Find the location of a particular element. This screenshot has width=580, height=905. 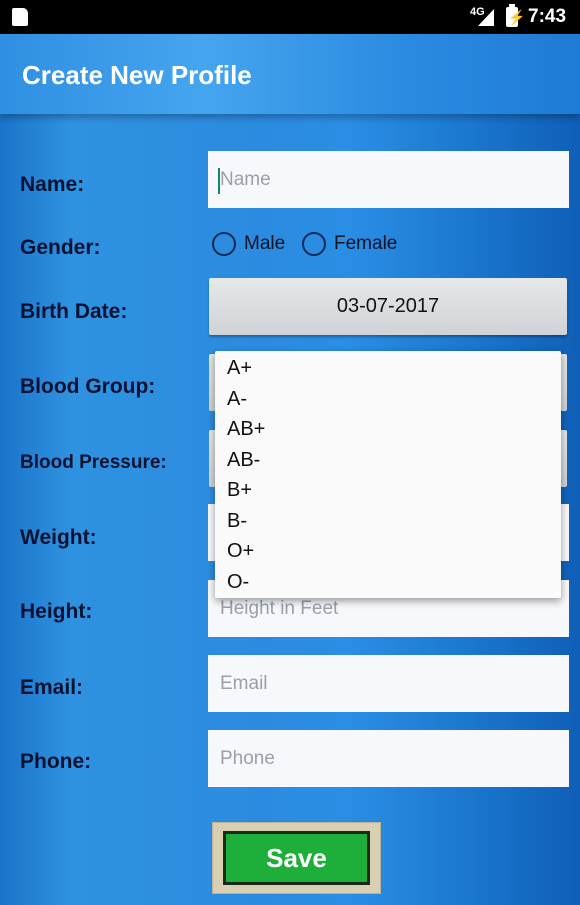

name-label: Name: is located at coordinates (52, 184).